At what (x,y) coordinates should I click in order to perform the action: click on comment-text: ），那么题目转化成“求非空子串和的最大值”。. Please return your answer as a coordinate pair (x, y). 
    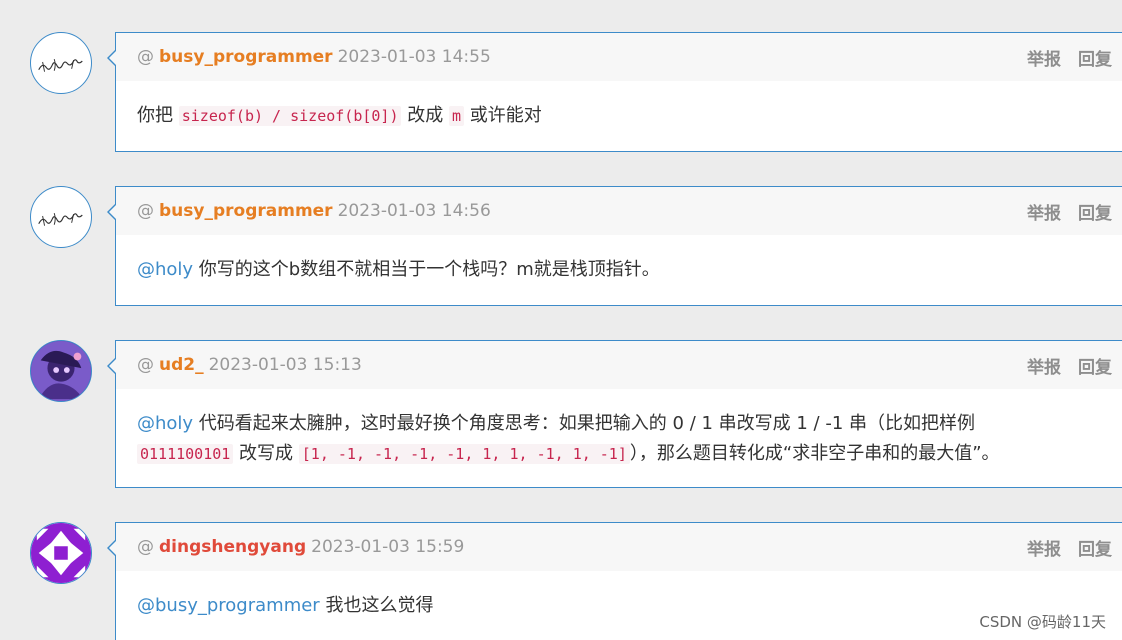
    Looking at the image, I should click on (814, 453).